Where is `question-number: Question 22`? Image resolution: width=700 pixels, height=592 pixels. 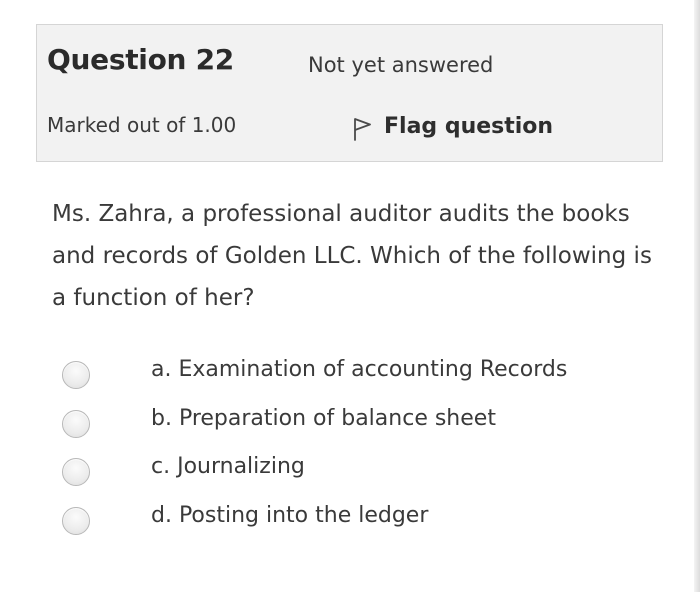
question-number: Question 22 is located at coordinates (140, 59).